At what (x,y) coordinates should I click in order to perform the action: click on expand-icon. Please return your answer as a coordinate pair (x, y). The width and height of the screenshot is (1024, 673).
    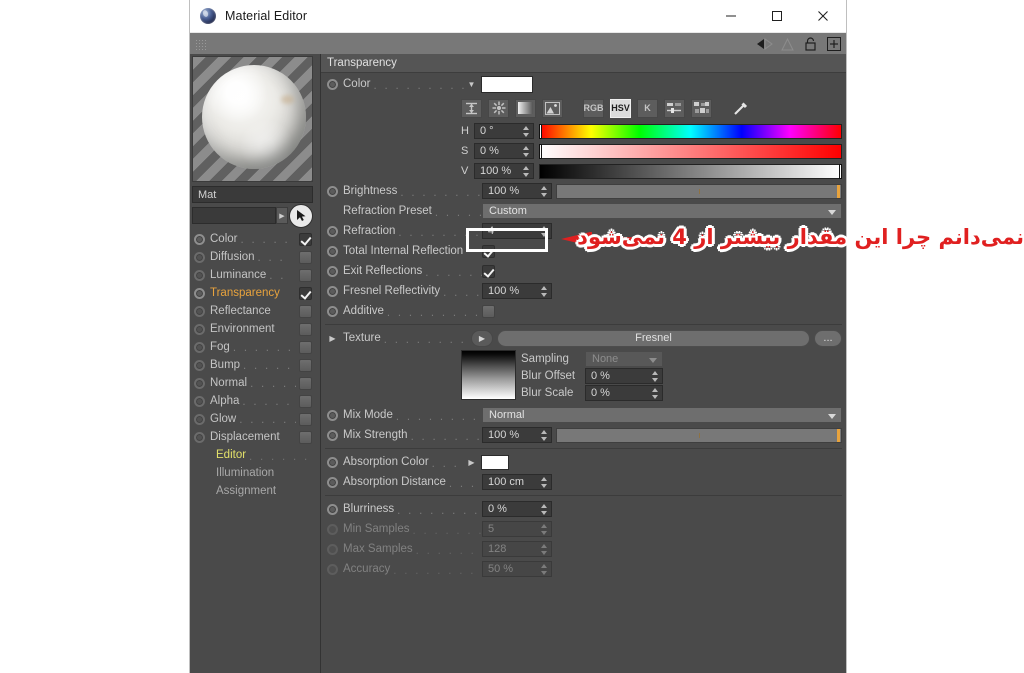
    Looking at the image, I should click on (471, 108).